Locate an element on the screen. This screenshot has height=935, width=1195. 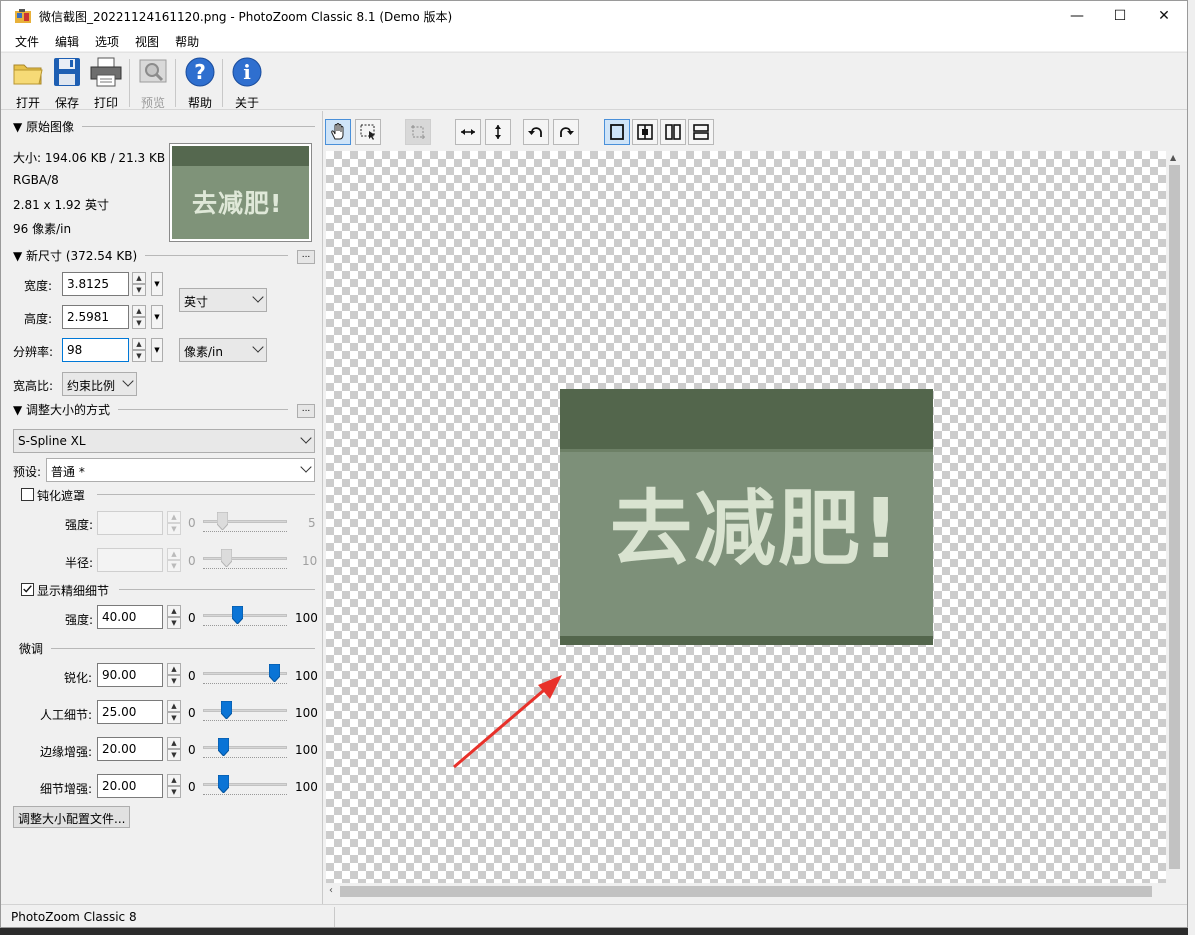
unsharp-strength-slider is located at coordinates (245, 522).